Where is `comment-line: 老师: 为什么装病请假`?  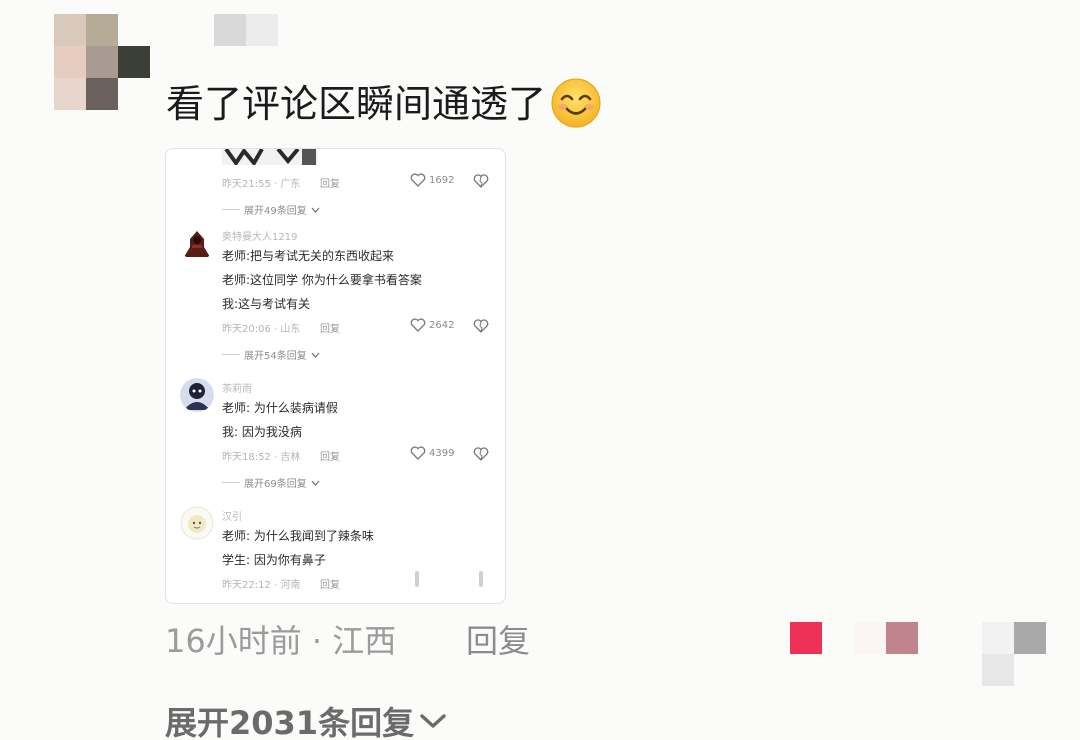 comment-line: 老师: 为什么装病请假 is located at coordinates (280, 408).